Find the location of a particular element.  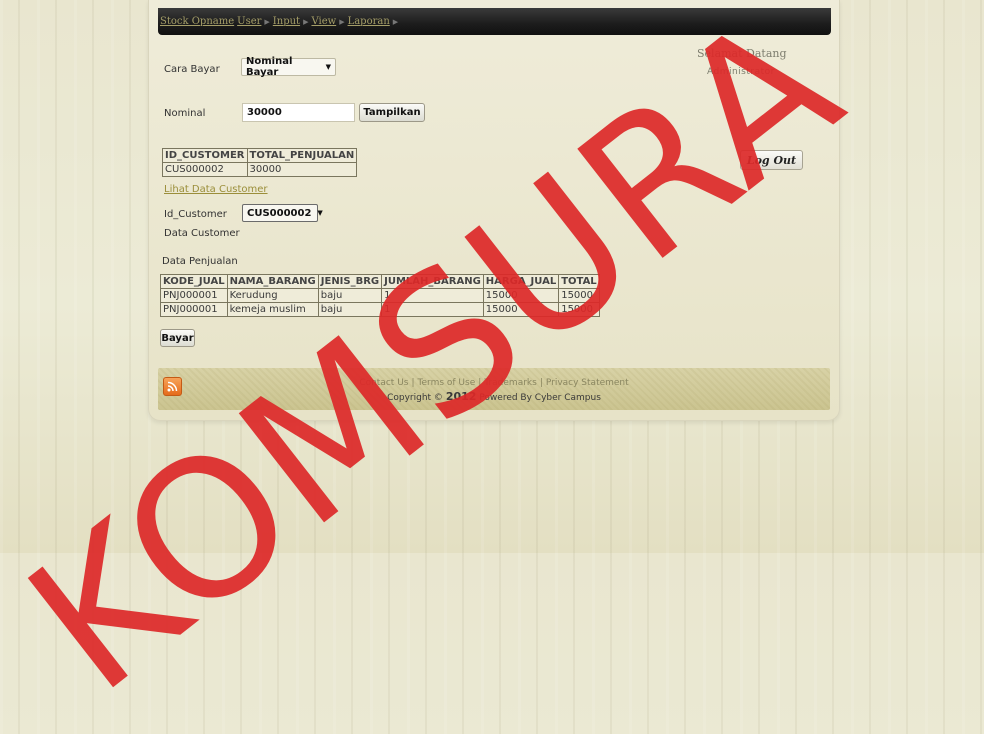

copyright: Copyright © 2012 Powered By Cyber Campus is located at coordinates (494, 396).